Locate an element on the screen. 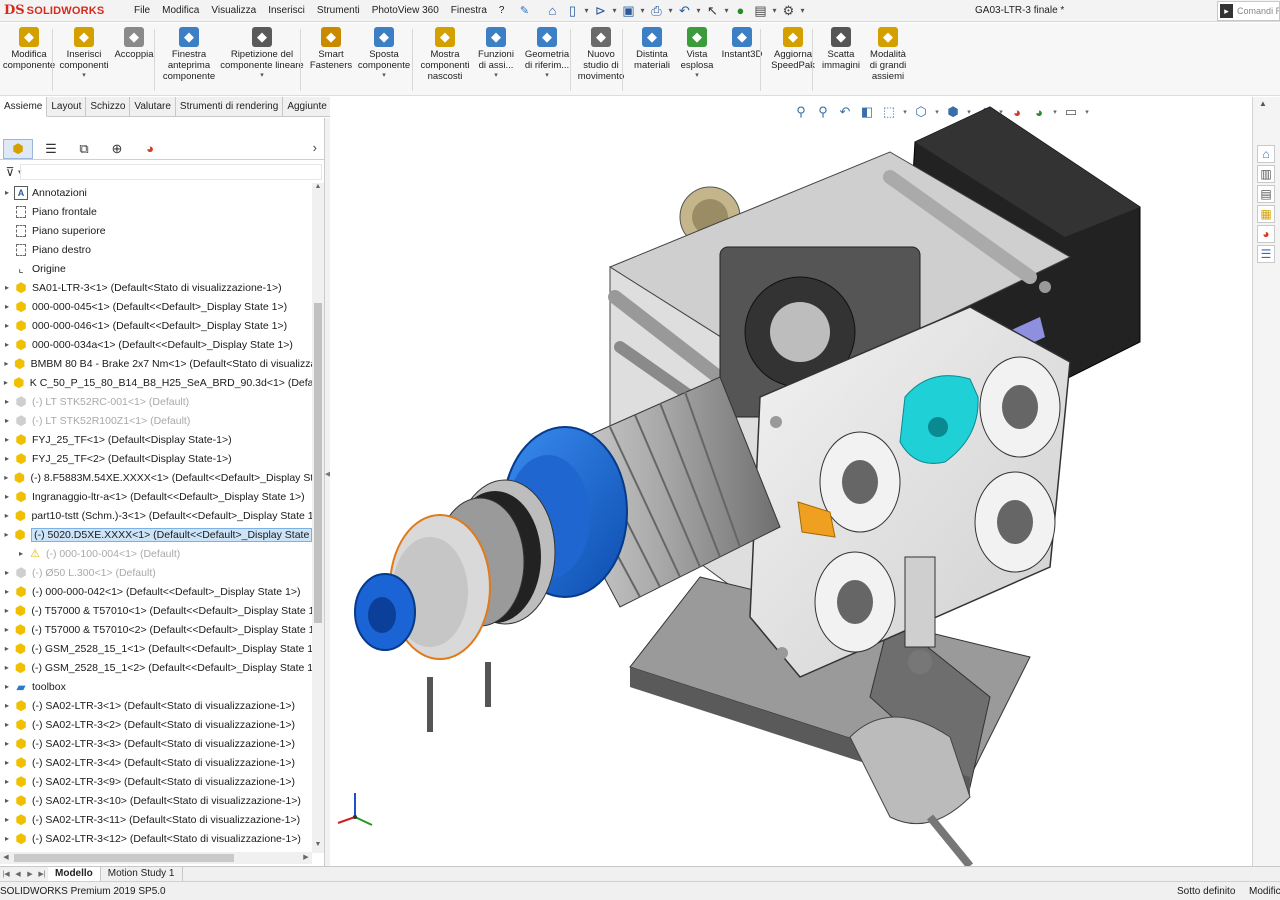 This screenshot has width=1280, height=900. scroll-right-icon: ▶ is located at coordinates (306, 858).